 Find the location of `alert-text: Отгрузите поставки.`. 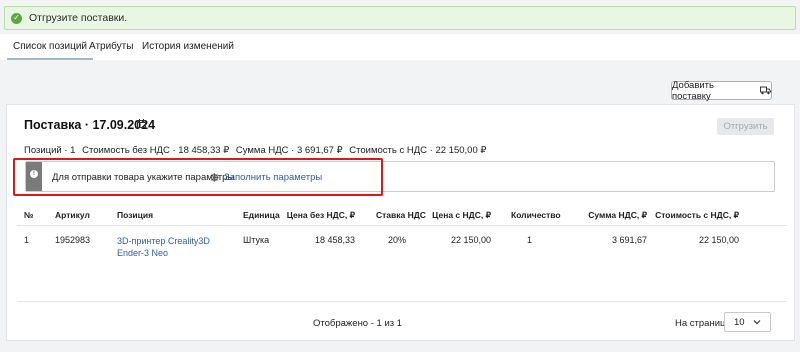

alert-text: Отгрузите поставки. is located at coordinates (78, 18).